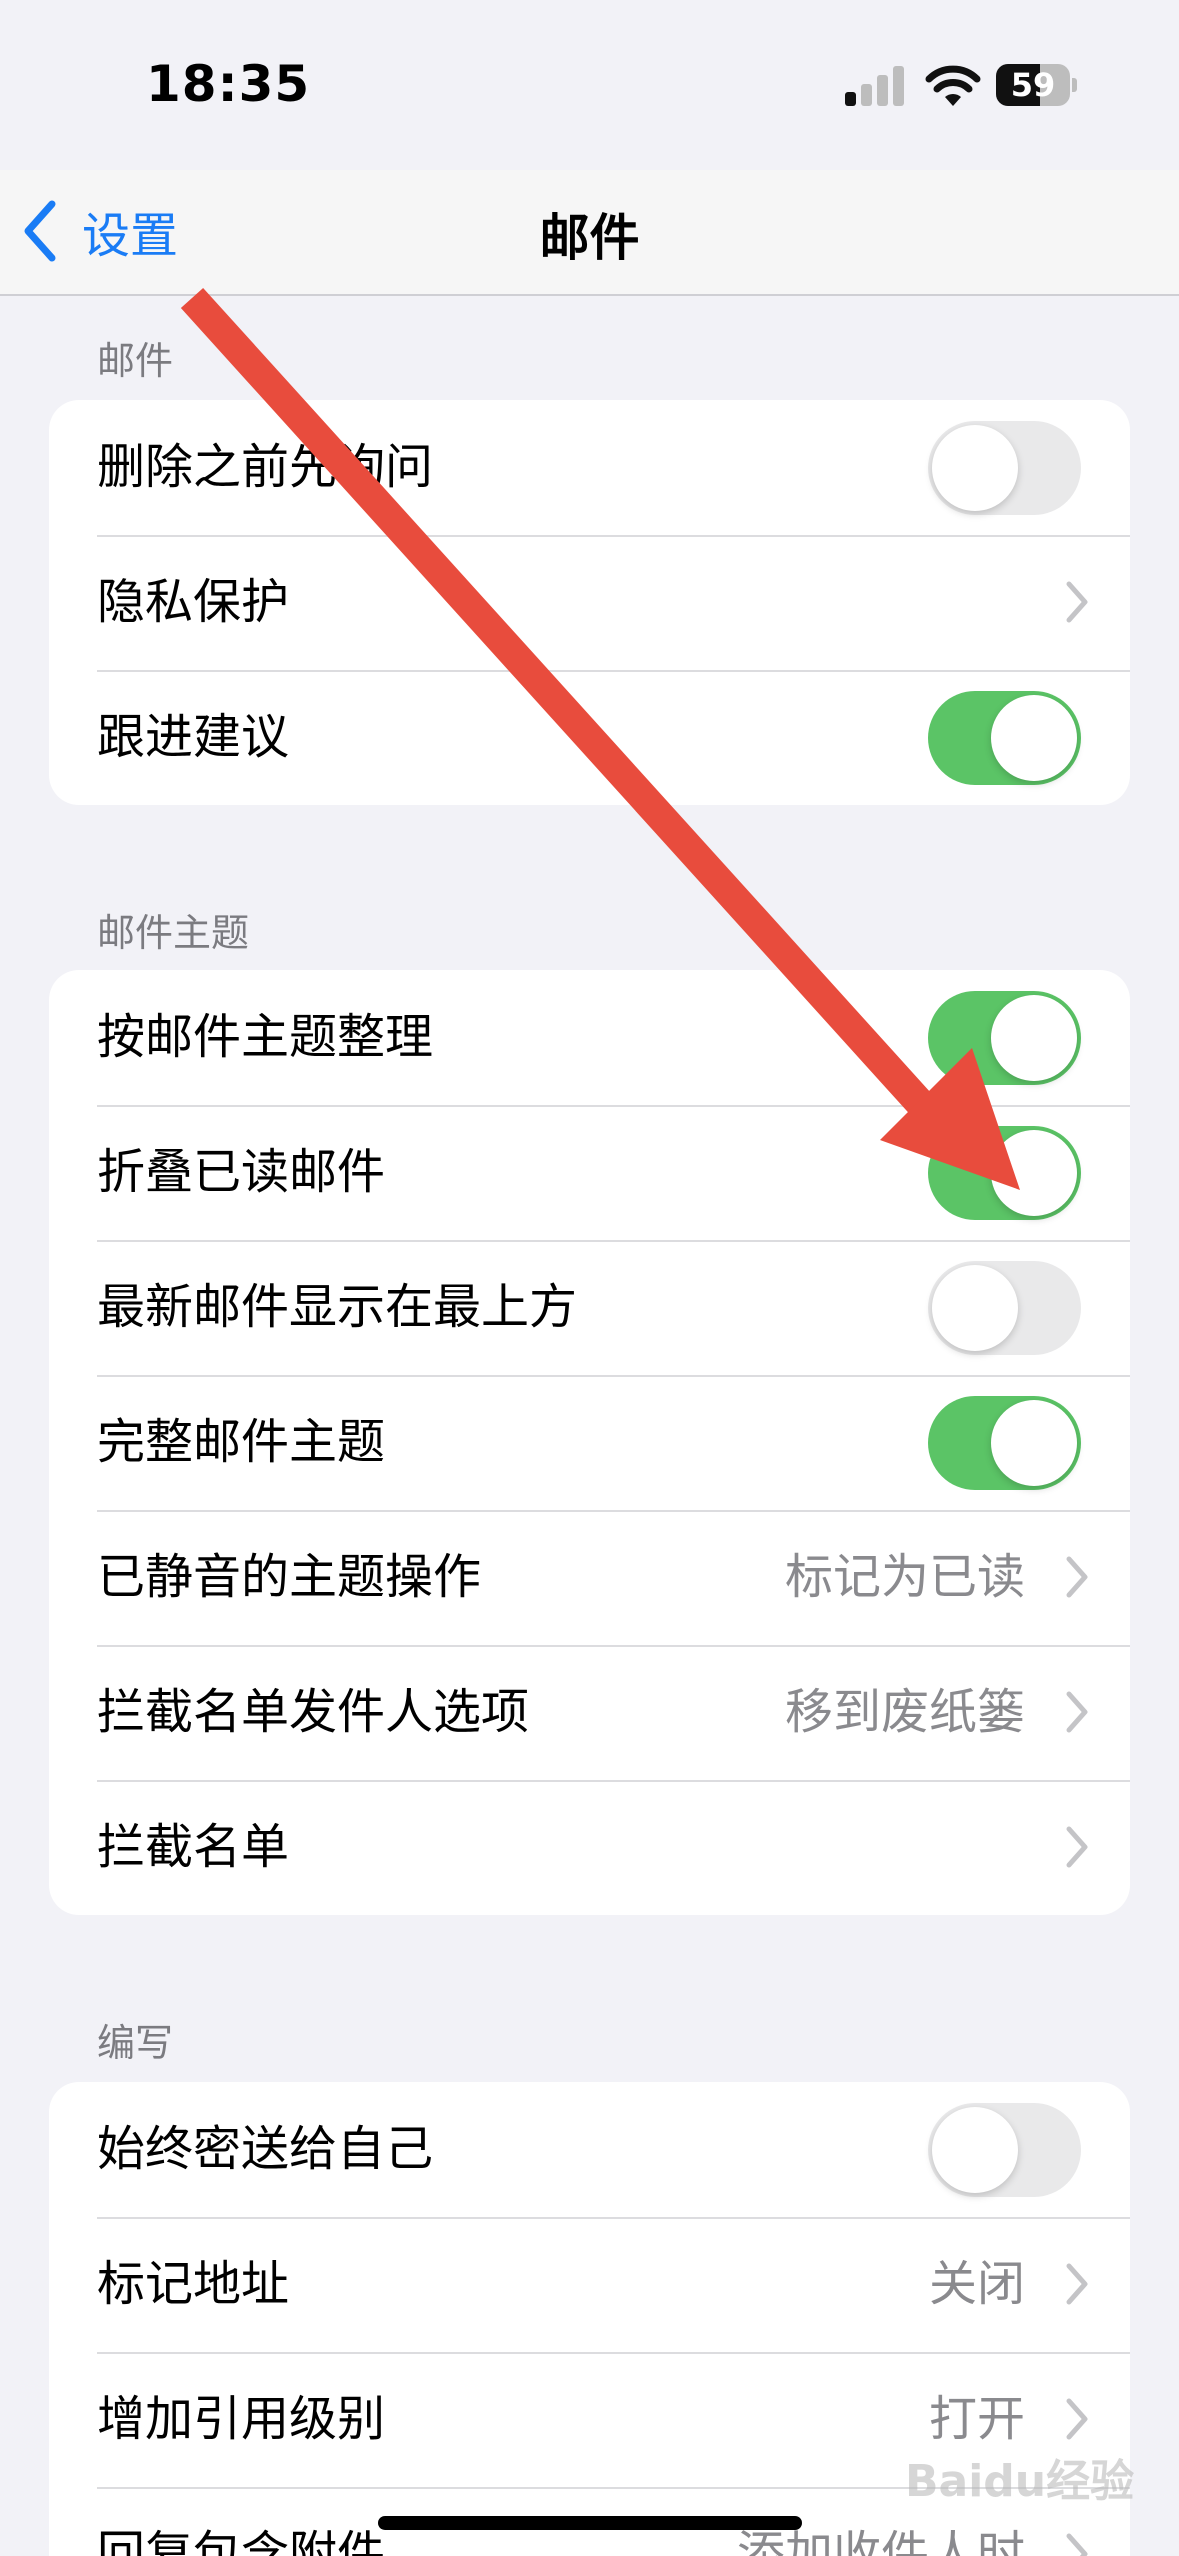 The width and height of the screenshot is (1179, 2556). What do you see at coordinates (265, 1037) in the screenshot?
I see `setting-label: 按邮件主题整理` at bounding box center [265, 1037].